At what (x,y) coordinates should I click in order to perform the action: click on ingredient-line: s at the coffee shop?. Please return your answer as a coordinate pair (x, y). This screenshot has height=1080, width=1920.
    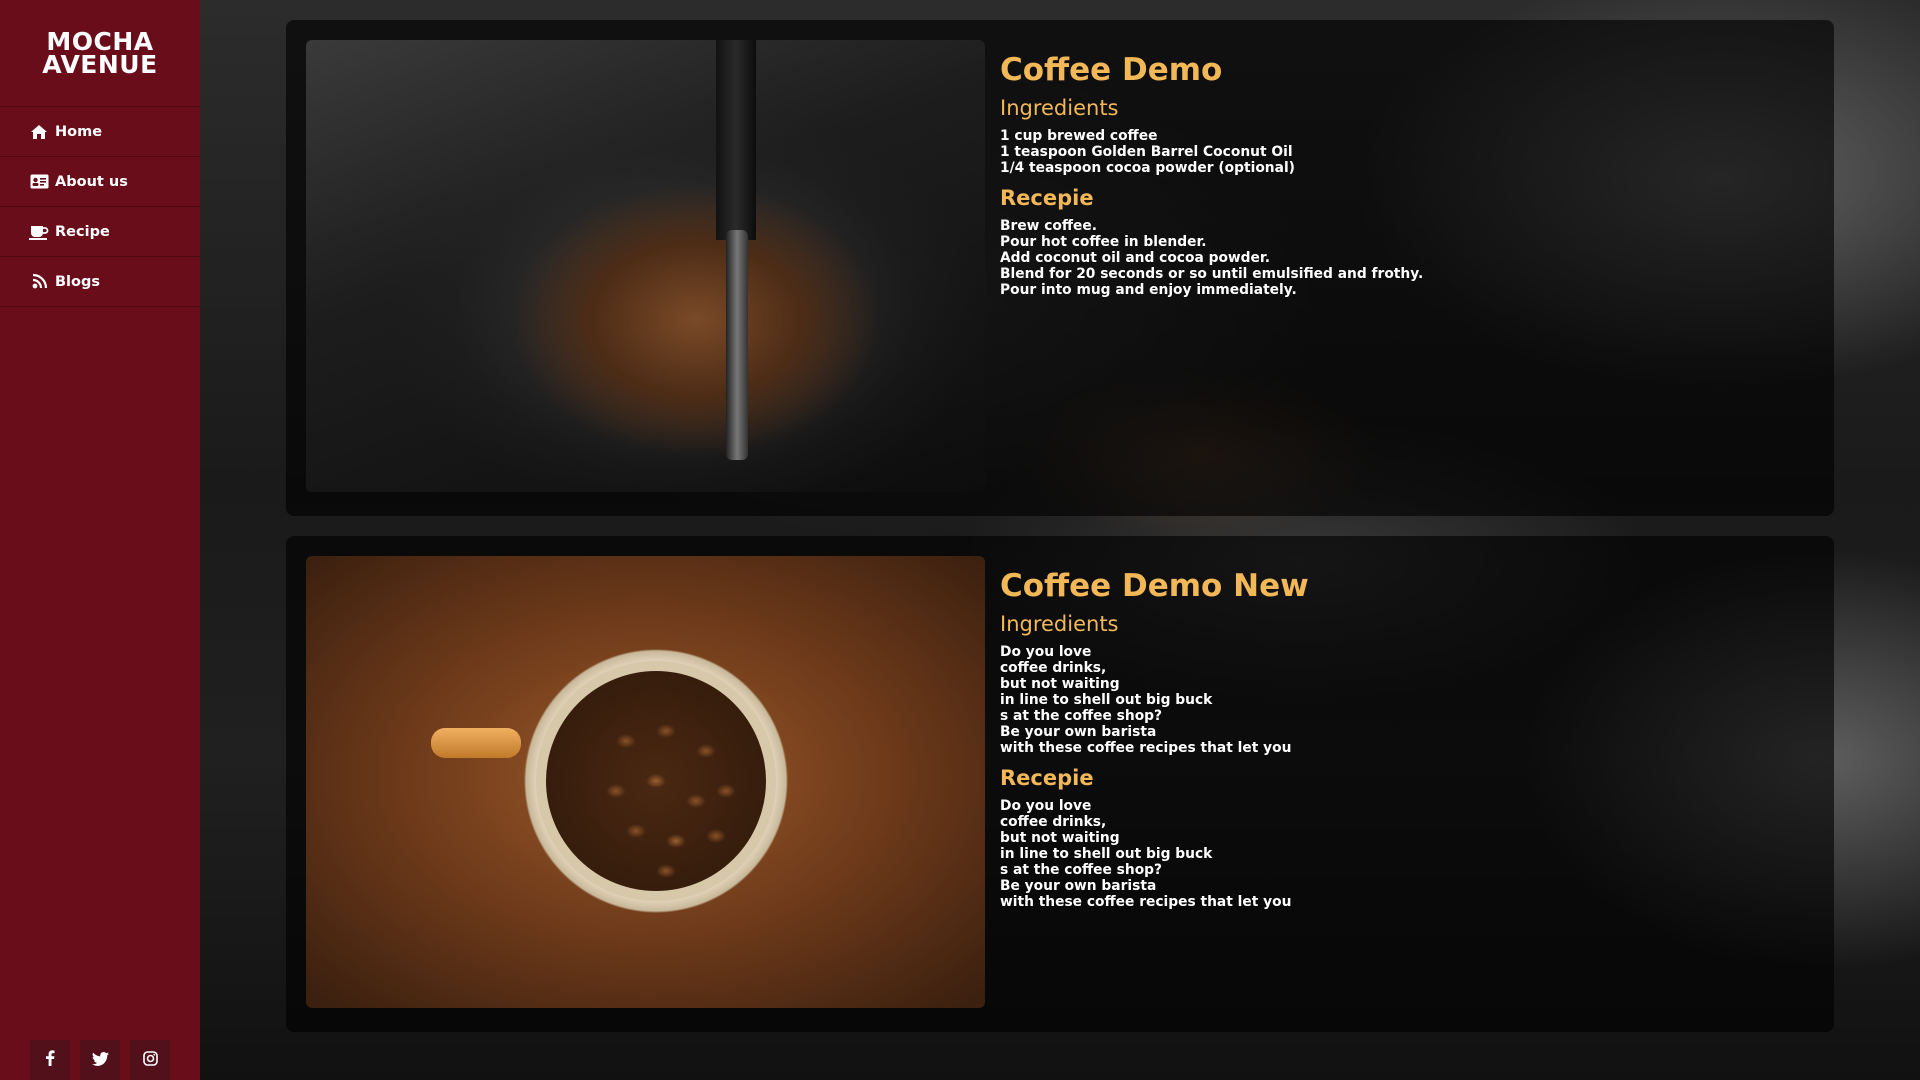
    Looking at the image, I should click on (1081, 716).